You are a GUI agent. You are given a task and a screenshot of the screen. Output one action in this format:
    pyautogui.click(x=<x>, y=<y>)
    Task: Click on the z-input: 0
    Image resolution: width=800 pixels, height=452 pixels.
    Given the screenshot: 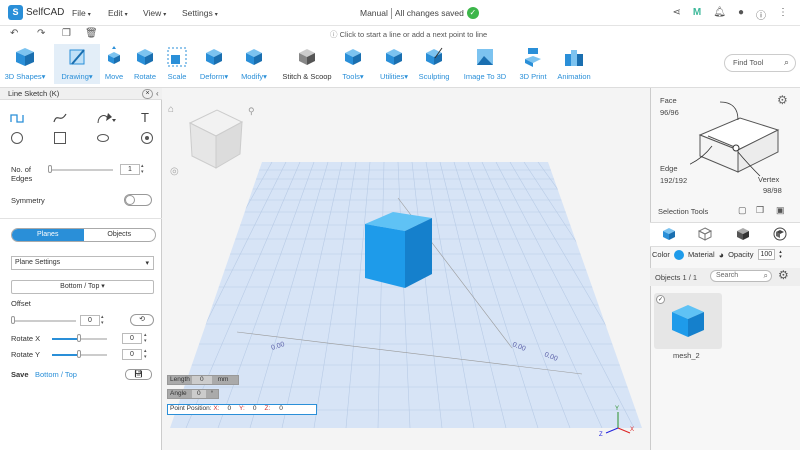 What is the action you would take?
    pyautogui.click(x=281, y=408)
    